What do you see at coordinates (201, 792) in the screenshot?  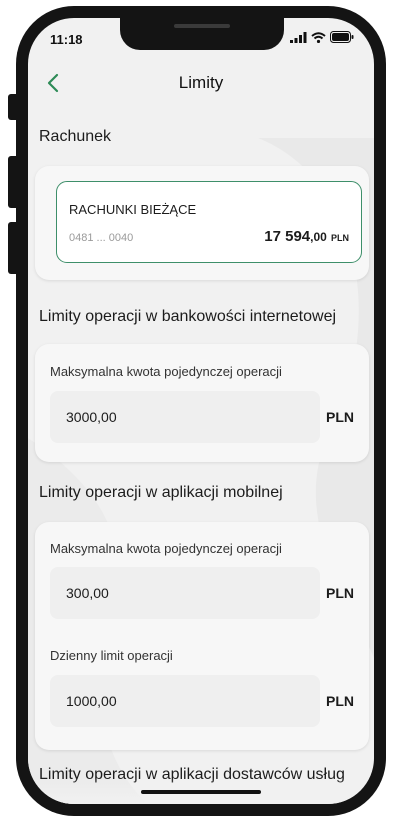 I see `home-indicator` at bounding box center [201, 792].